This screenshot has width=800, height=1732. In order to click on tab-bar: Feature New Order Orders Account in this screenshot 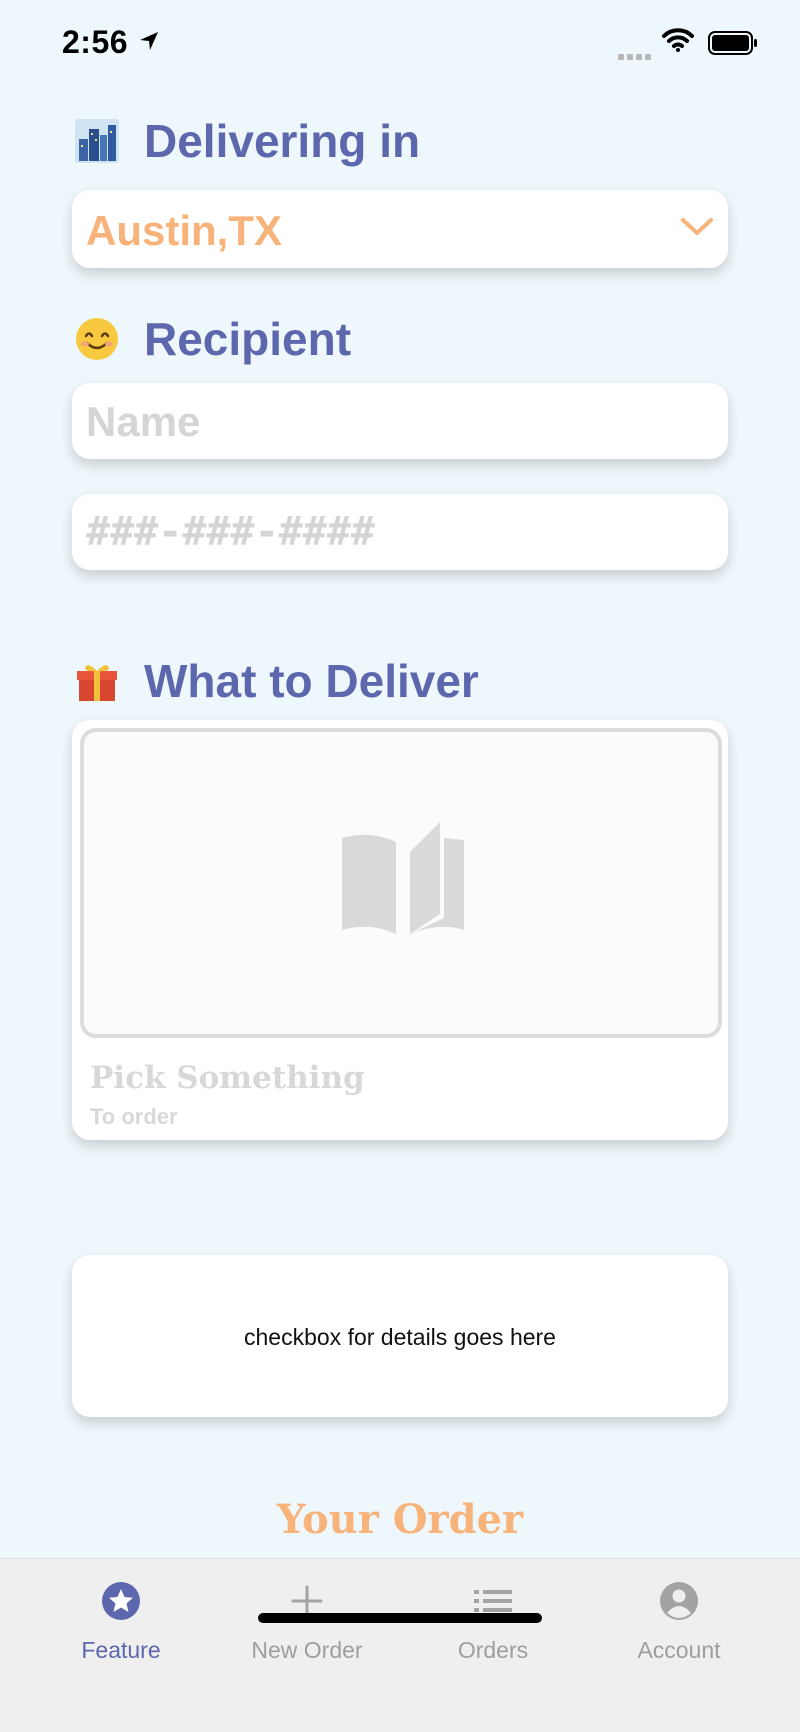, I will do `click(400, 1645)`.